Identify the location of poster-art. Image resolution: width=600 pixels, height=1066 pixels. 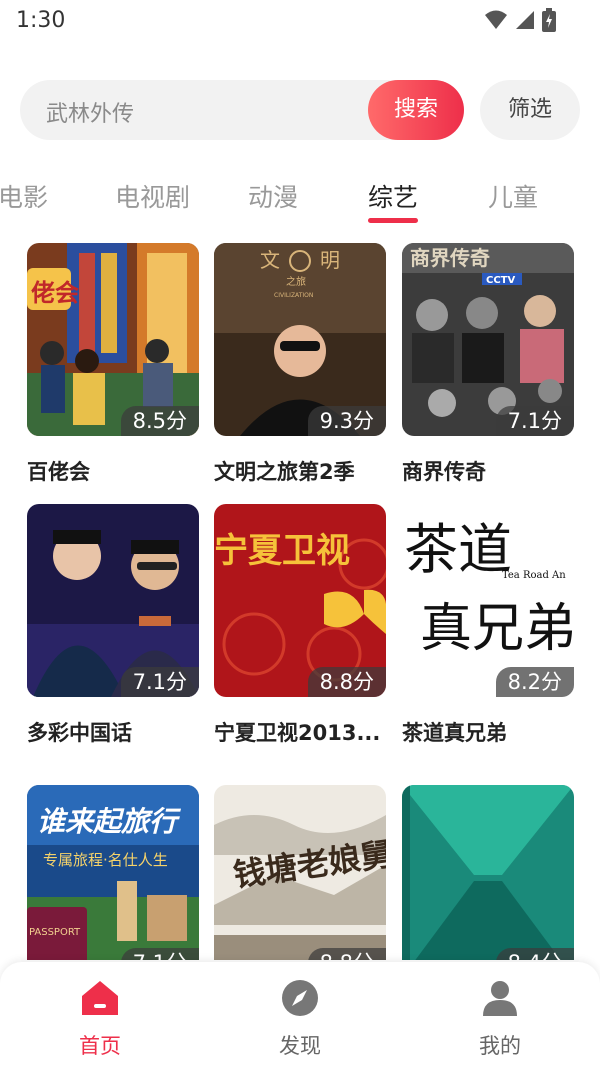
(488, 872).